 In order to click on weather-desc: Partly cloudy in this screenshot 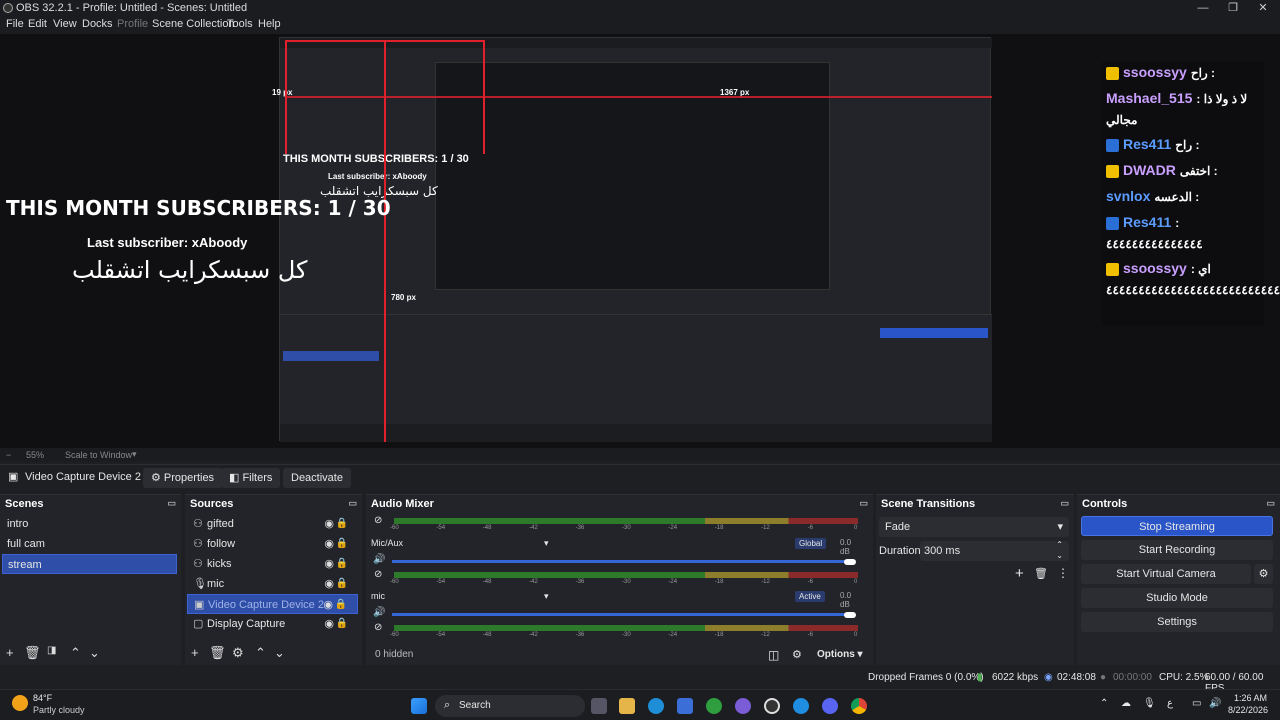, I will do `click(59, 710)`.